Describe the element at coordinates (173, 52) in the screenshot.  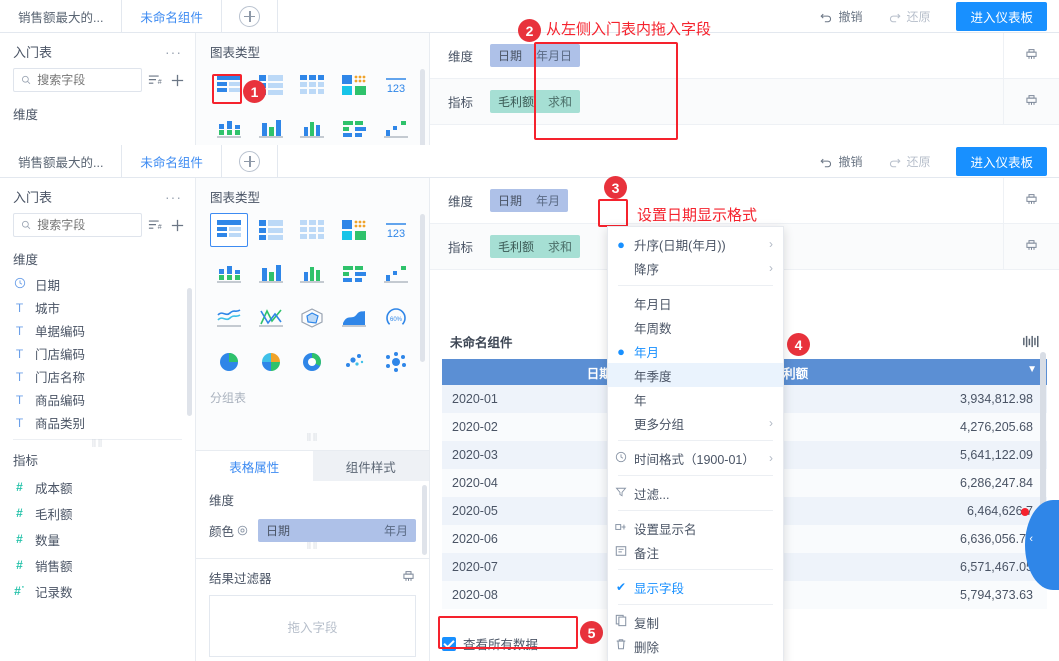
I see `more-icon: ···` at that location.